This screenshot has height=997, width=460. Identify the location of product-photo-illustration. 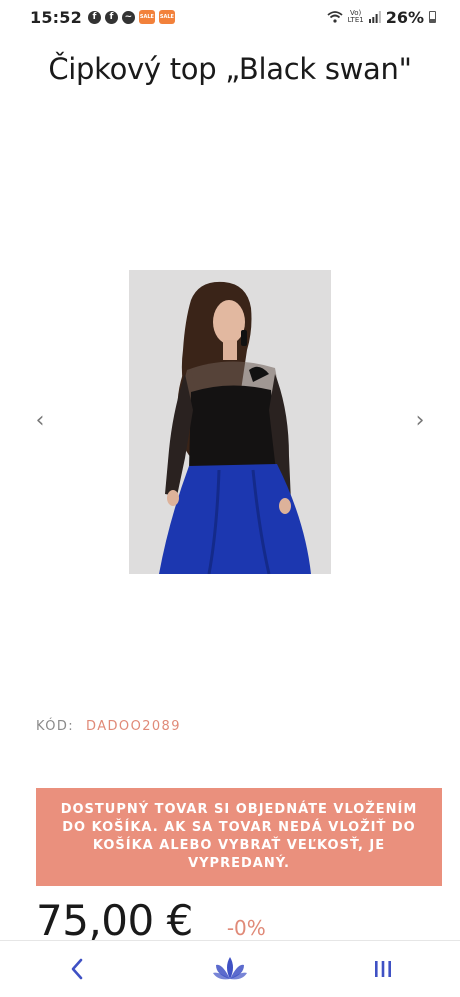
(230, 422).